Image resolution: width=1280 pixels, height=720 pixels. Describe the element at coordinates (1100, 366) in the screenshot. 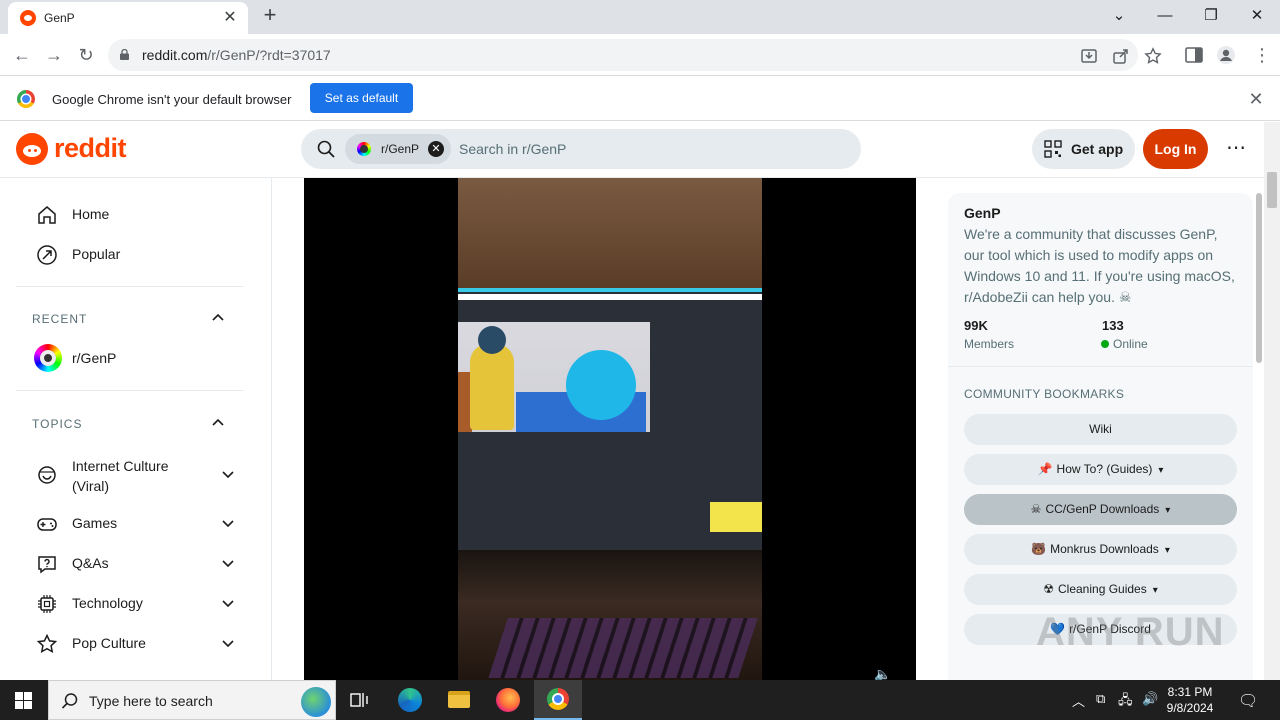

I see `divider` at that location.